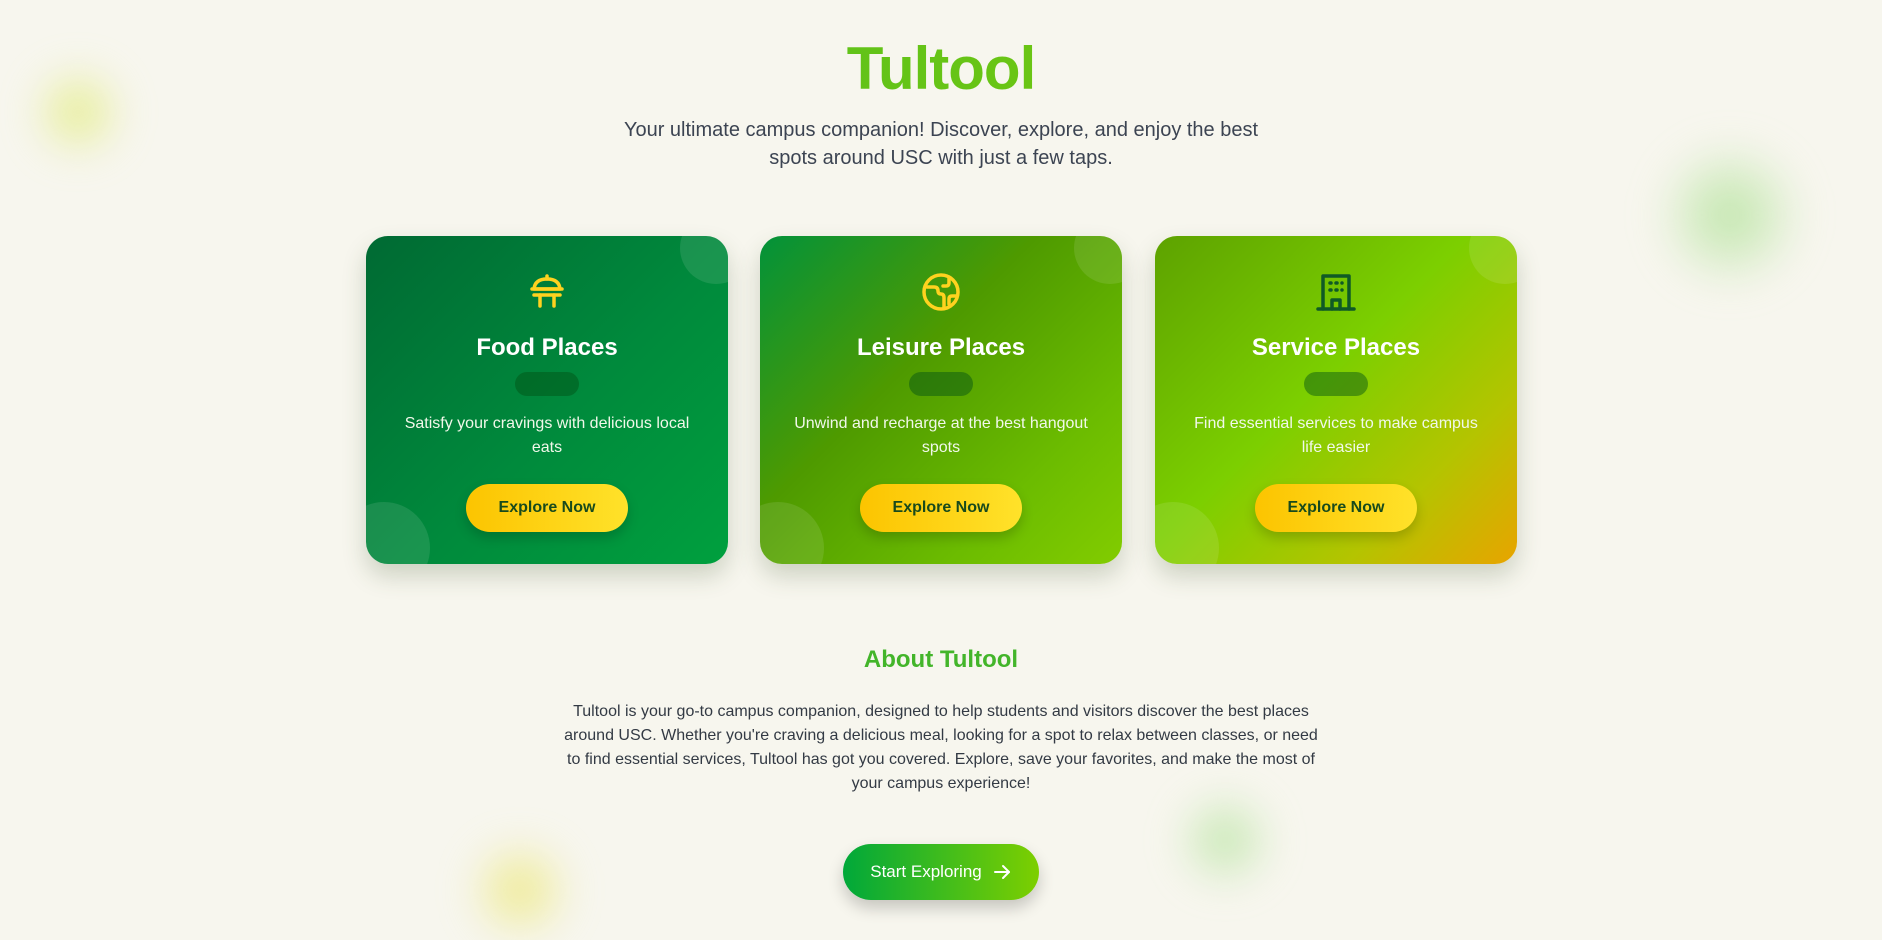 This screenshot has height=940, width=1882. Describe the element at coordinates (1001, 872) in the screenshot. I see `arrow-right-icon` at that location.